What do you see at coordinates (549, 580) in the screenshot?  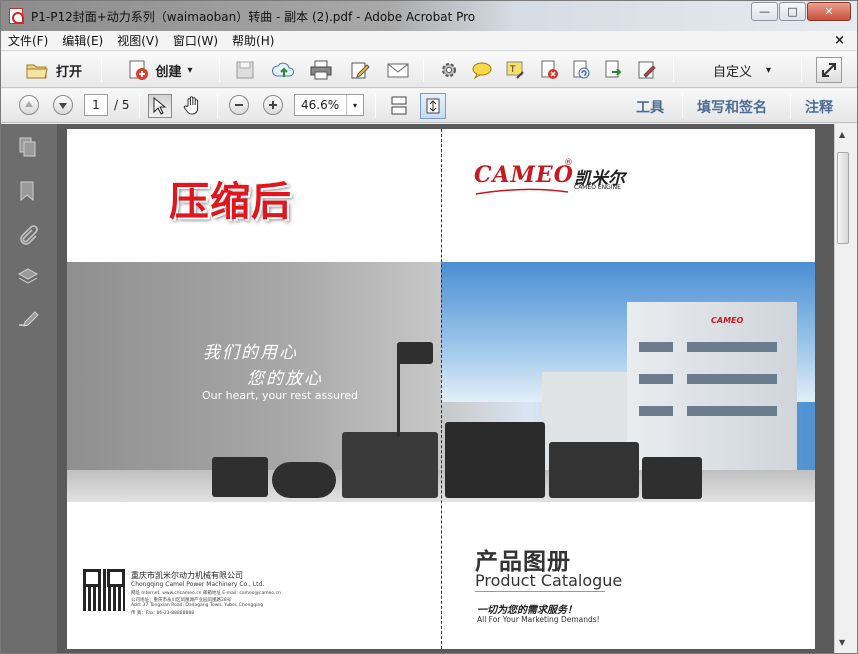 I see `catalogue-title-english: Product Catalogue` at bounding box center [549, 580].